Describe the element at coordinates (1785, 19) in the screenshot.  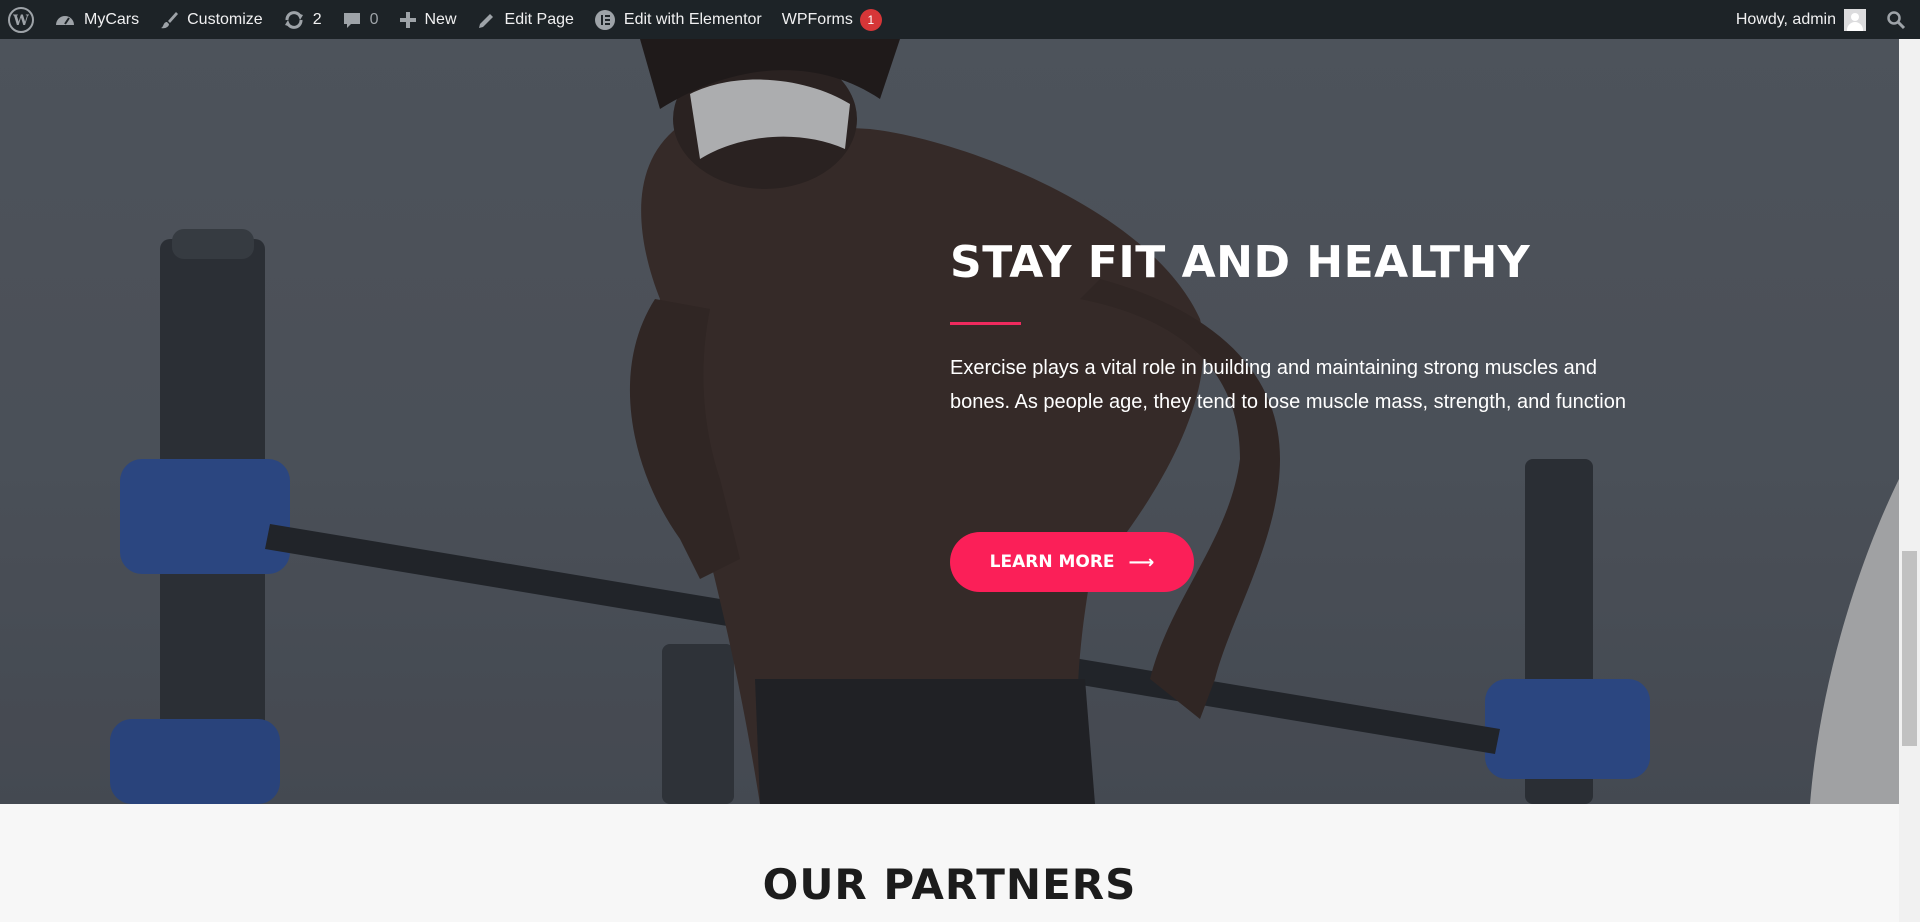
I see `howdy-label: Howdy, admin` at that location.